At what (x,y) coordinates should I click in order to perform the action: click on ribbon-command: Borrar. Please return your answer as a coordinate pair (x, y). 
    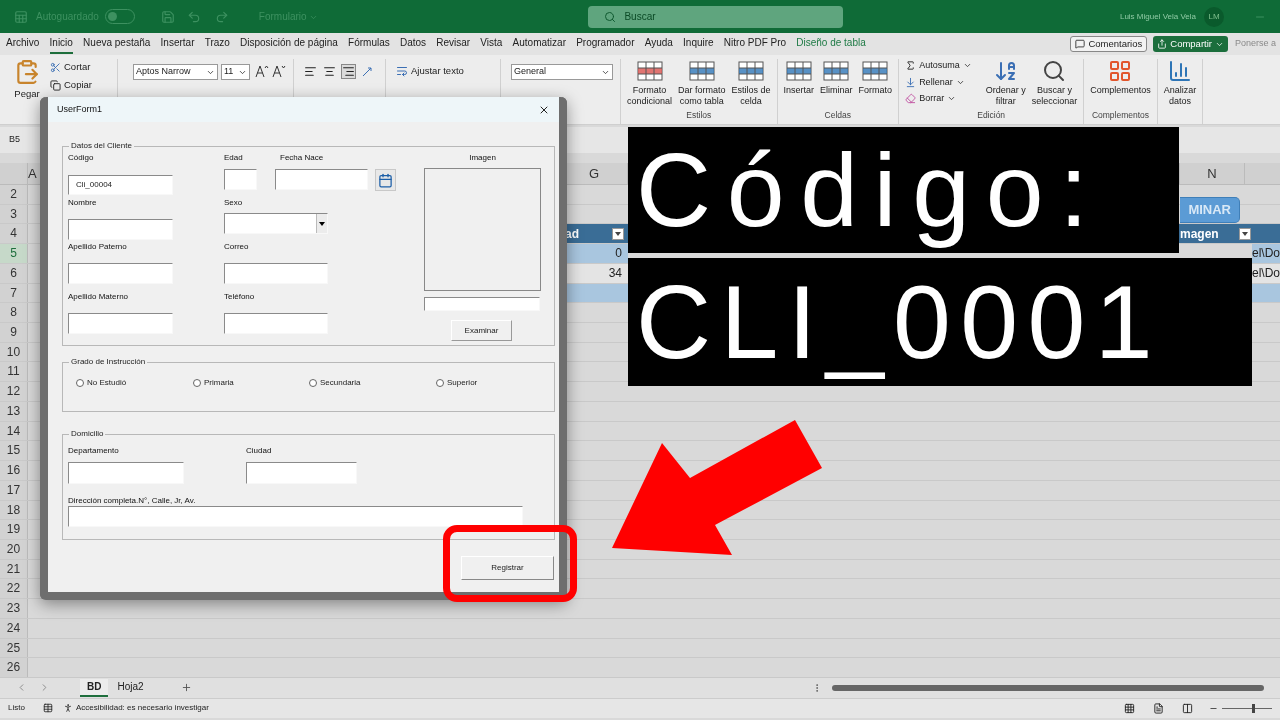
    Looking at the image, I should click on (938, 99).